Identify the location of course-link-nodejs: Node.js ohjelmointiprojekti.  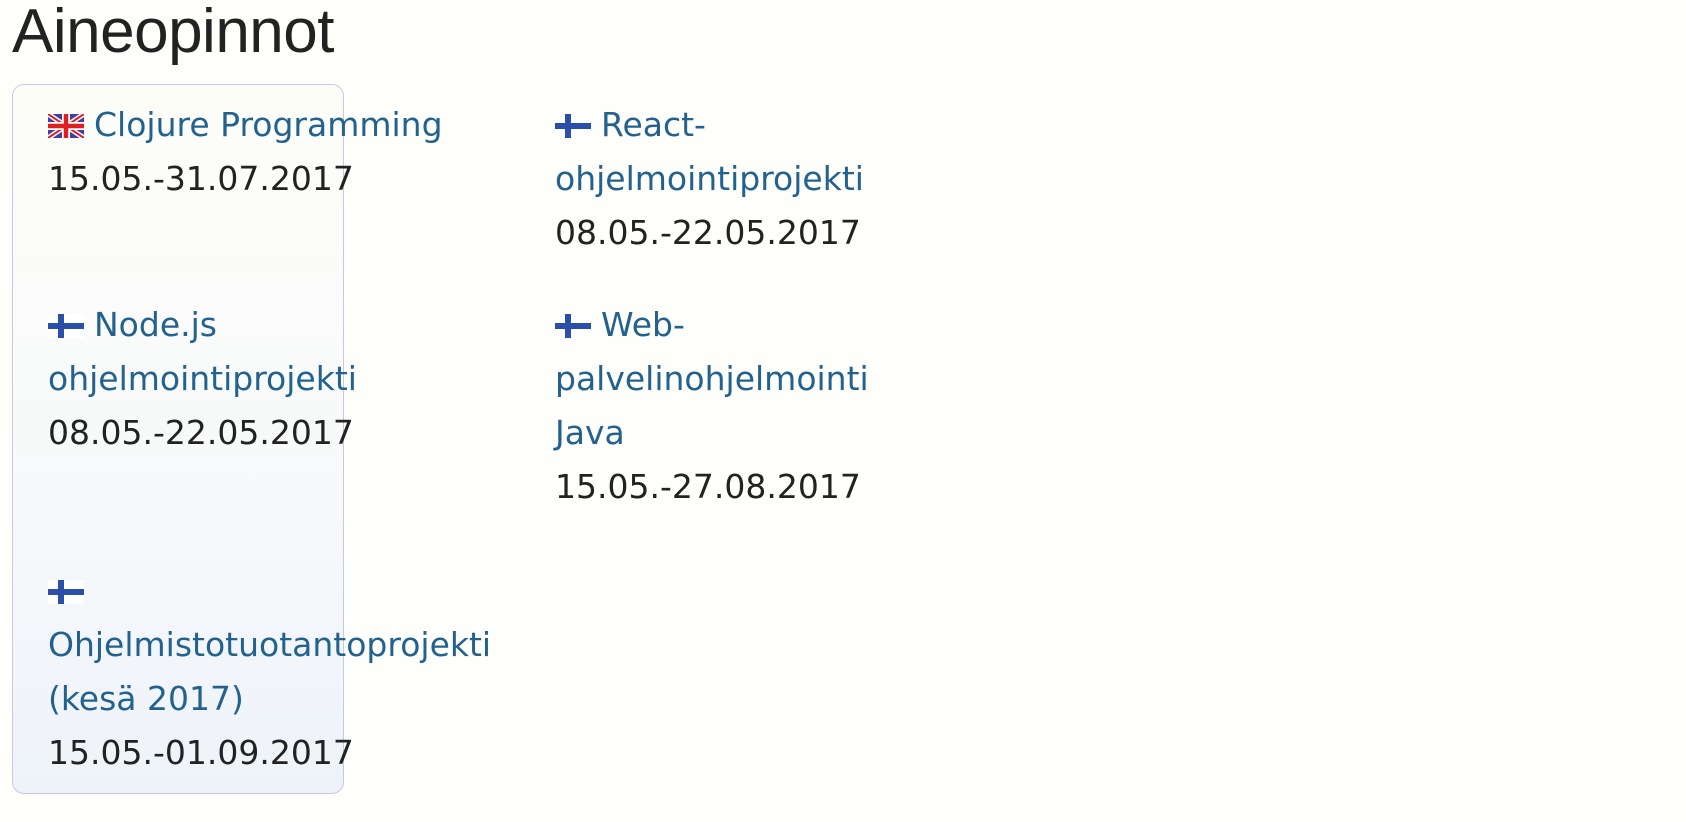
(202, 351).